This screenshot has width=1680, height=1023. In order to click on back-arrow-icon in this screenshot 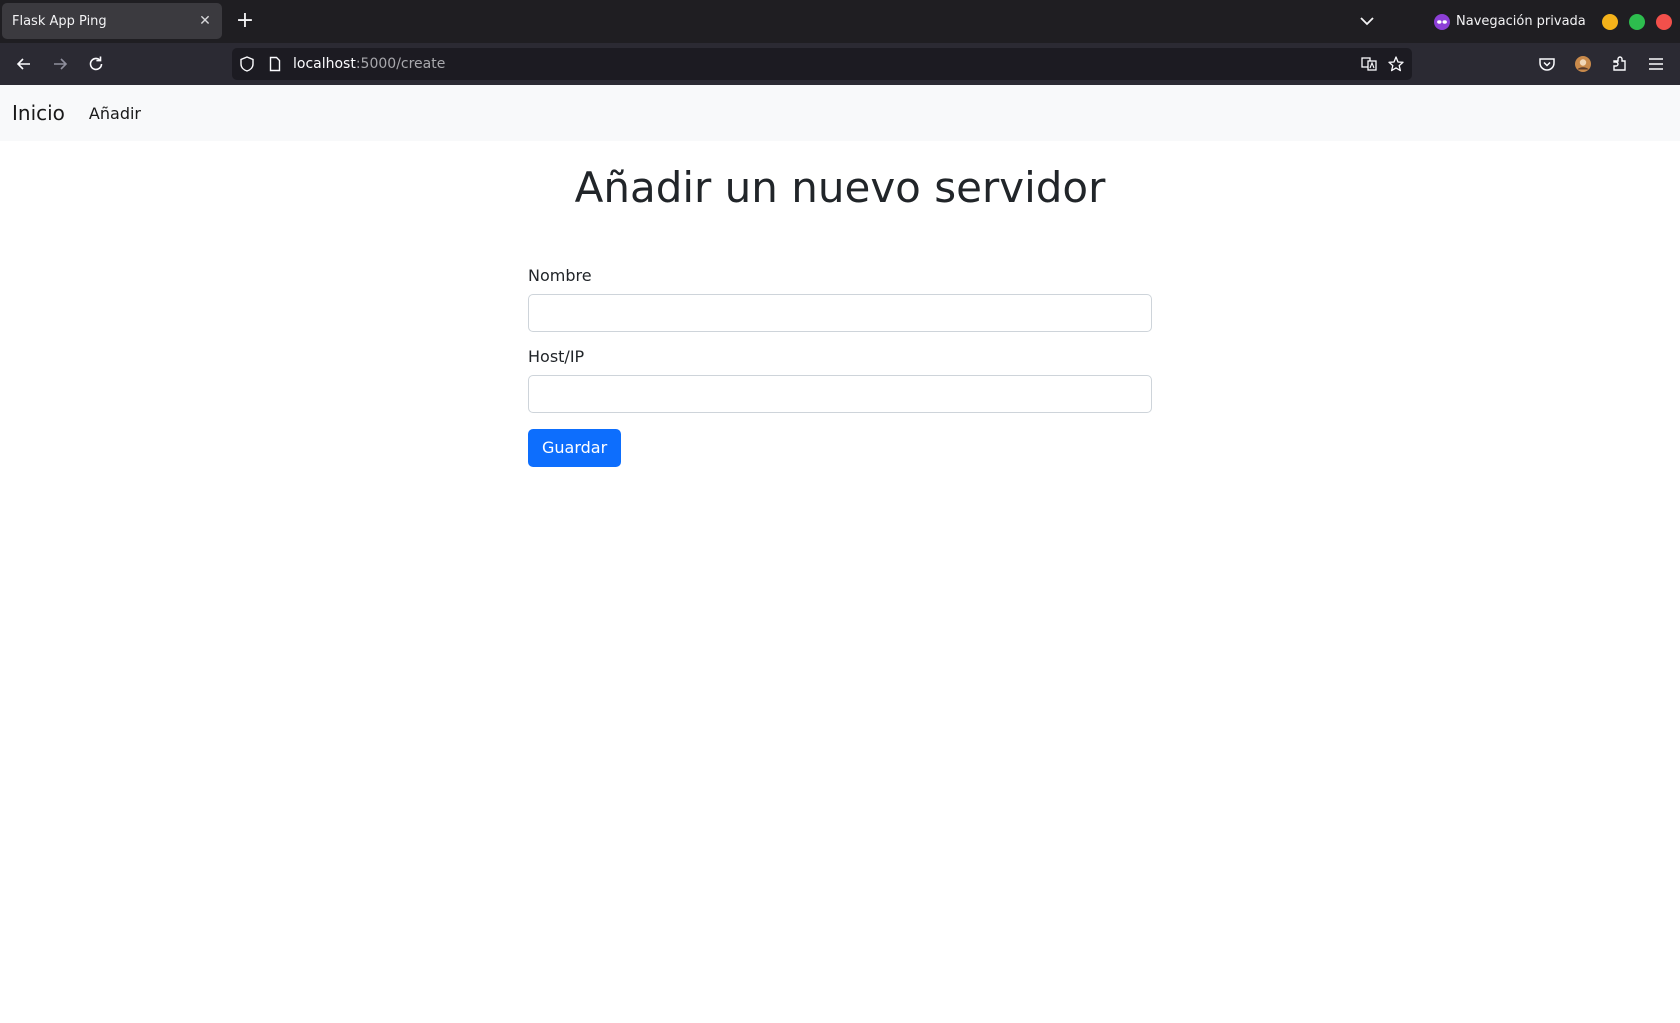, I will do `click(24, 64)`.